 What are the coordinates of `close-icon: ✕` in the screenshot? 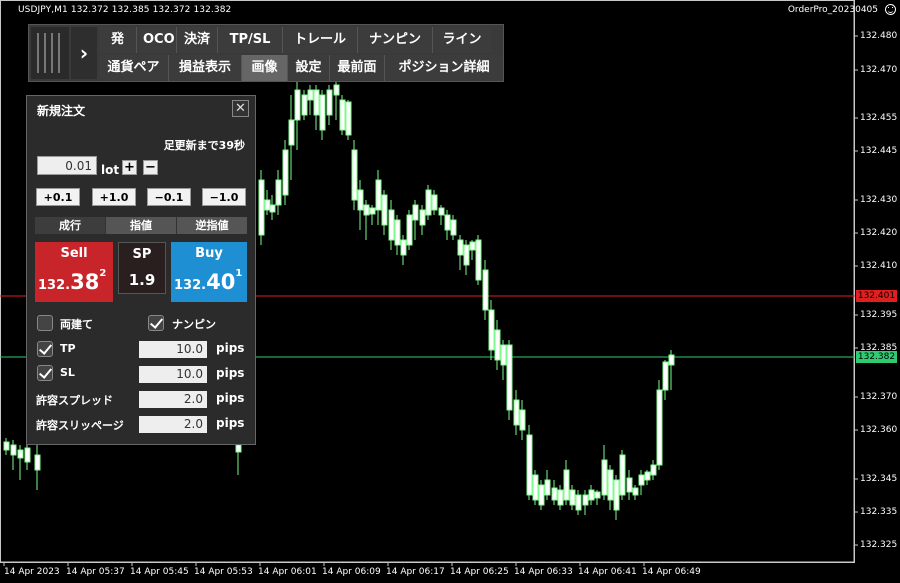 It's located at (240, 108).